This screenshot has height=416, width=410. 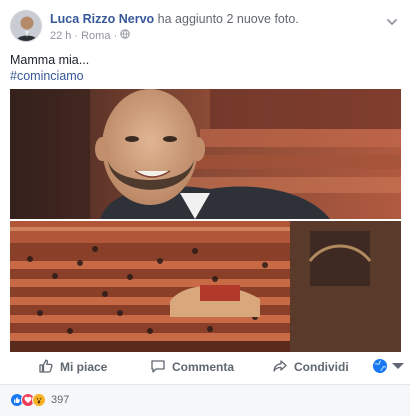 What do you see at coordinates (84, 367) in the screenshot?
I see `like-label: Mi piace` at bounding box center [84, 367].